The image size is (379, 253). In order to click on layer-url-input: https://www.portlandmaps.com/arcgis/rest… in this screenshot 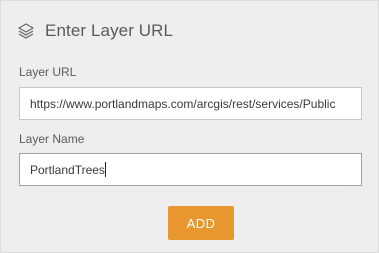, I will do `click(190, 103)`.